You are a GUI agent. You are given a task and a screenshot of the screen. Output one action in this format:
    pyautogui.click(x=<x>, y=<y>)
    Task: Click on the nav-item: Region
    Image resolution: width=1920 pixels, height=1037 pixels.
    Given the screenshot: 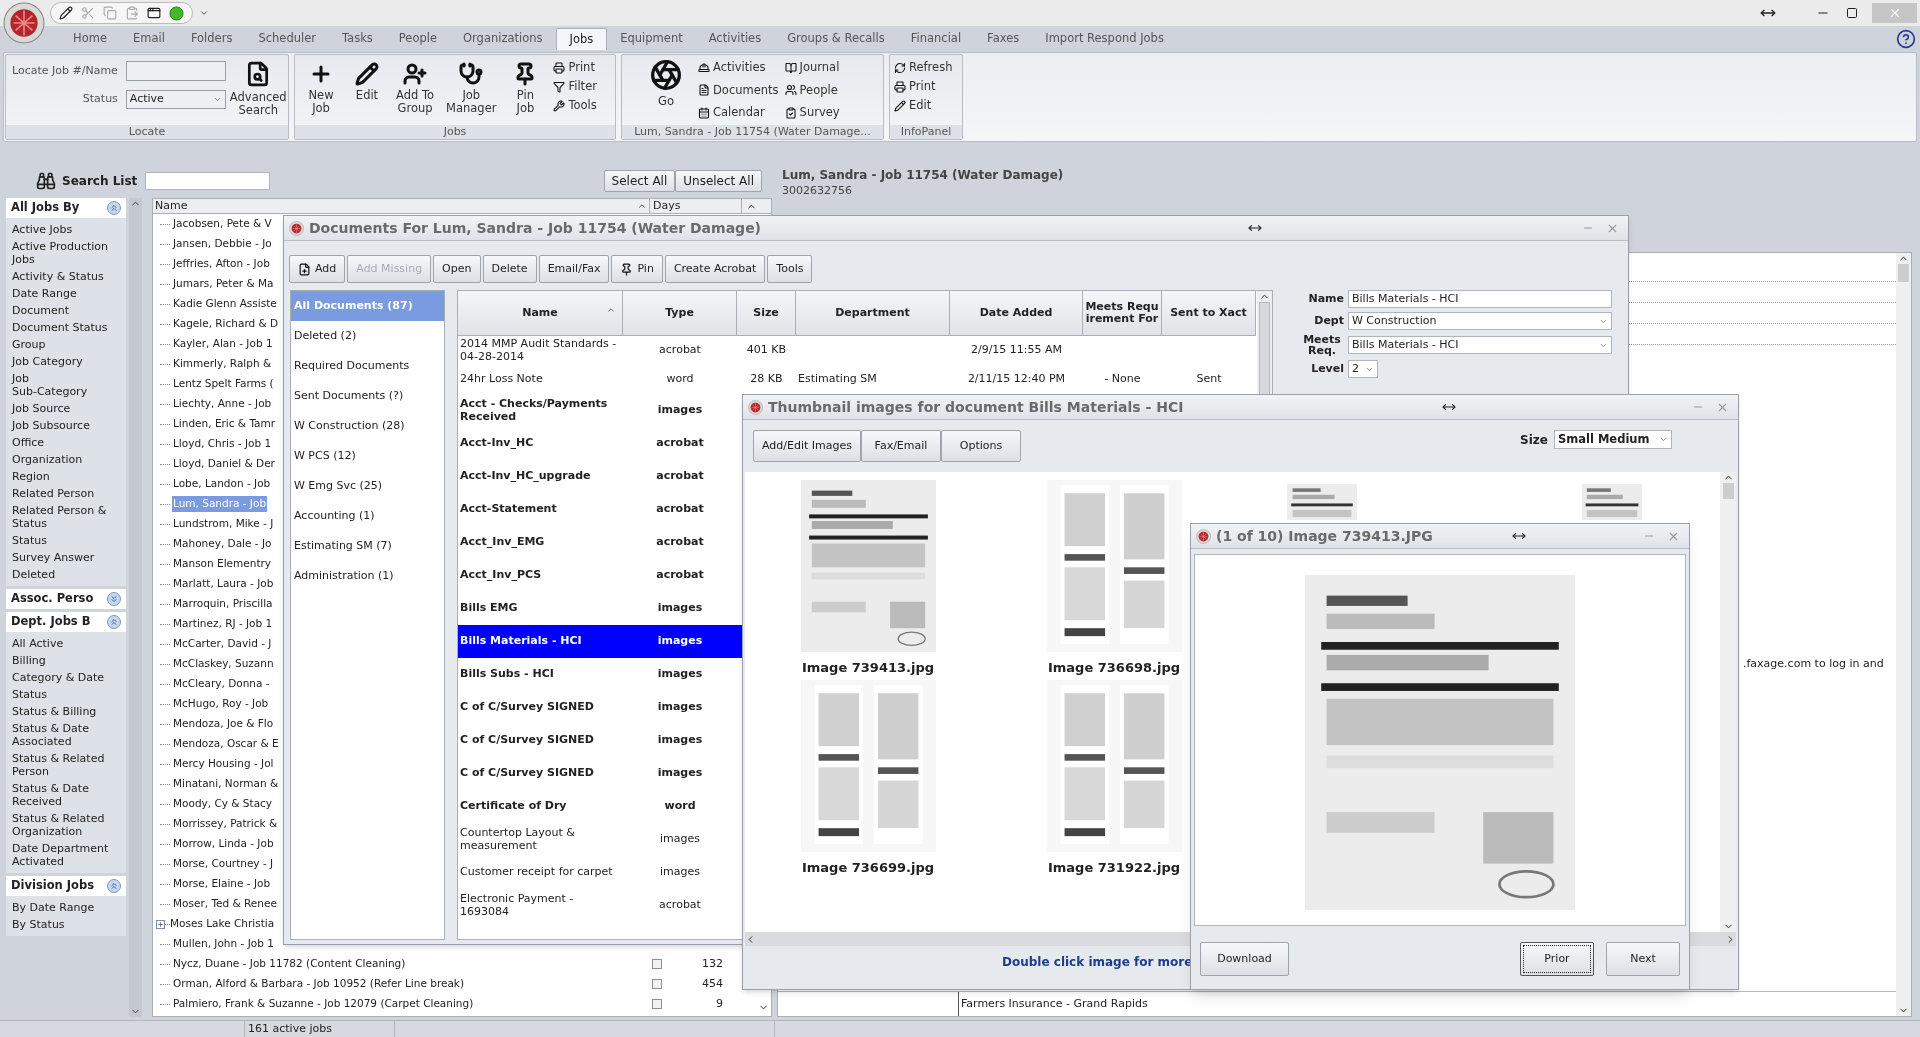 What is the action you would take?
    pyautogui.click(x=66, y=476)
    